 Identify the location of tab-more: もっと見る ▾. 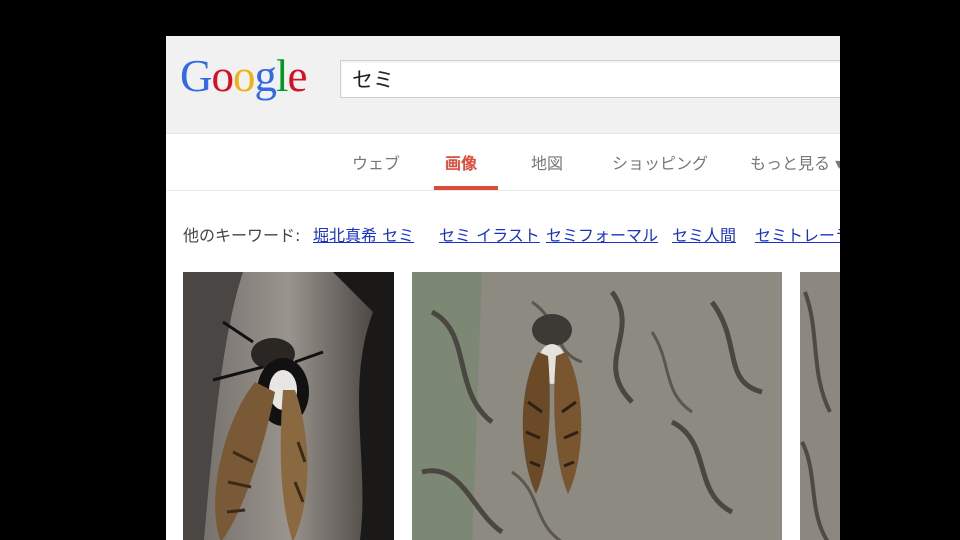
(795, 162).